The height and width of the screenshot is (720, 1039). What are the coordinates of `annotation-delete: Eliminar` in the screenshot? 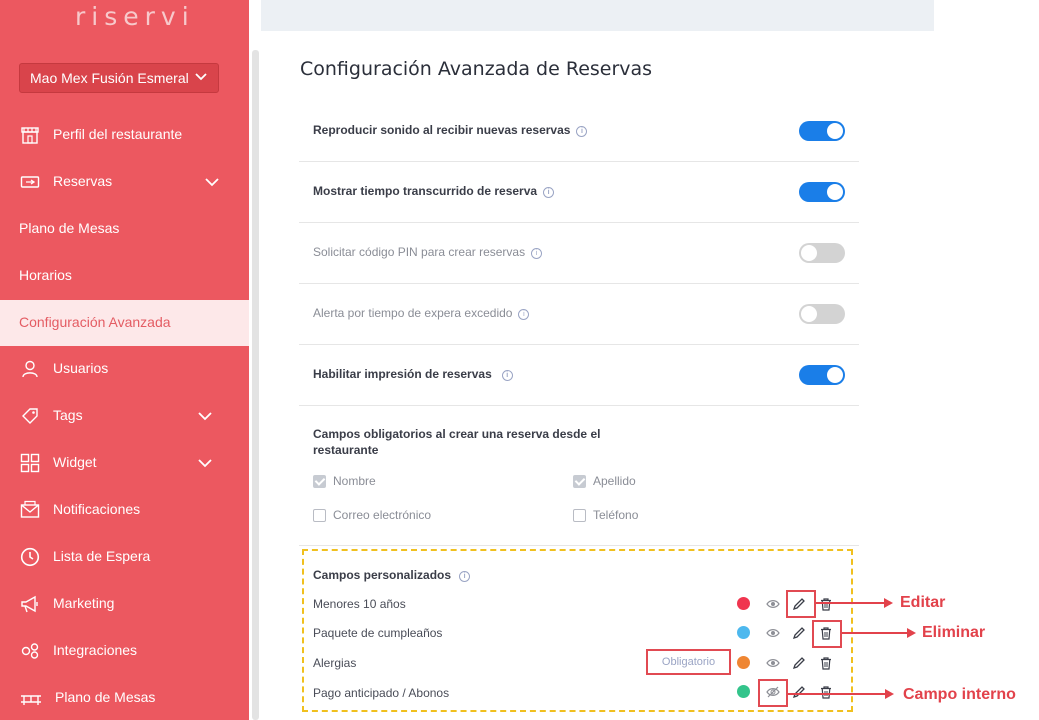 It's located at (954, 632).